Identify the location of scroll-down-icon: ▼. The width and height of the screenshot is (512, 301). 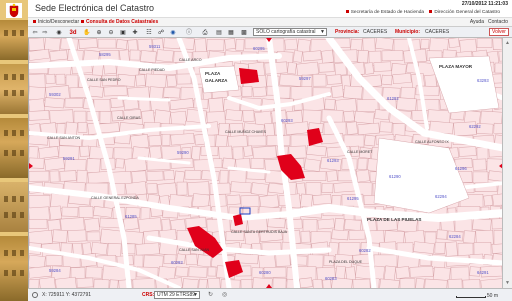
(507, 283).